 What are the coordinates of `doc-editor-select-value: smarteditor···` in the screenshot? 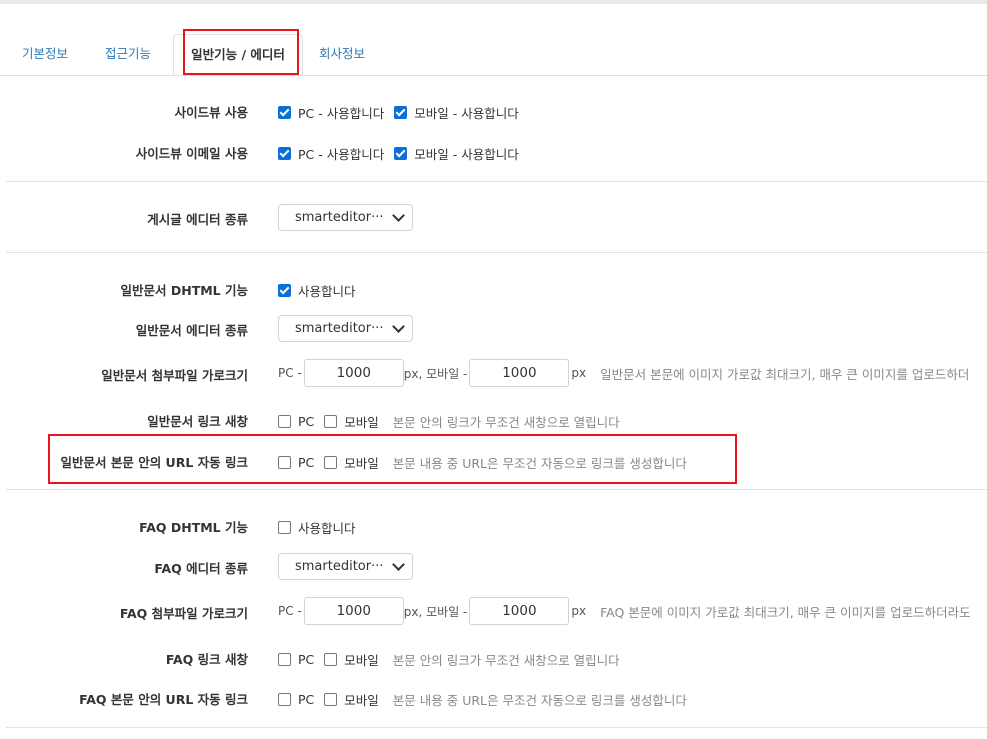 It's located at (339, 328).